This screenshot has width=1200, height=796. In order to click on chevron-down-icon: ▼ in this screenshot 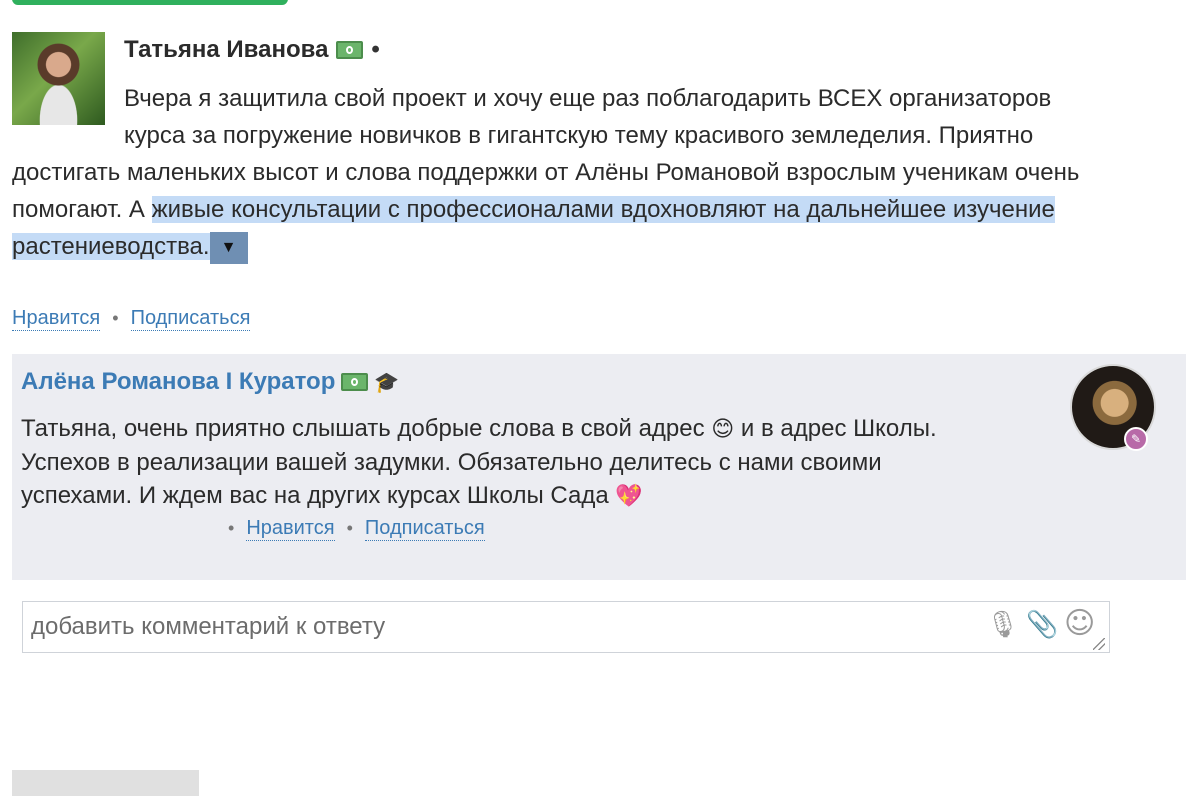, I will do `click(228, 247)`.